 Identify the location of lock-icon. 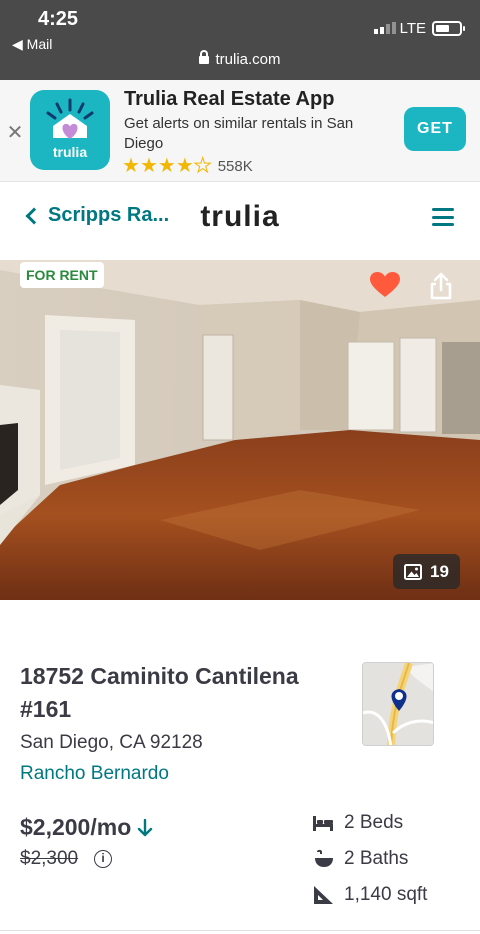
(204, 57).